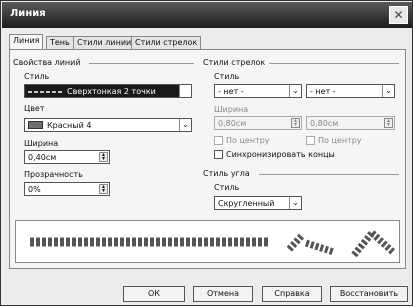  I want to click on line-props-section: Свойства линий, so click(104, 62).